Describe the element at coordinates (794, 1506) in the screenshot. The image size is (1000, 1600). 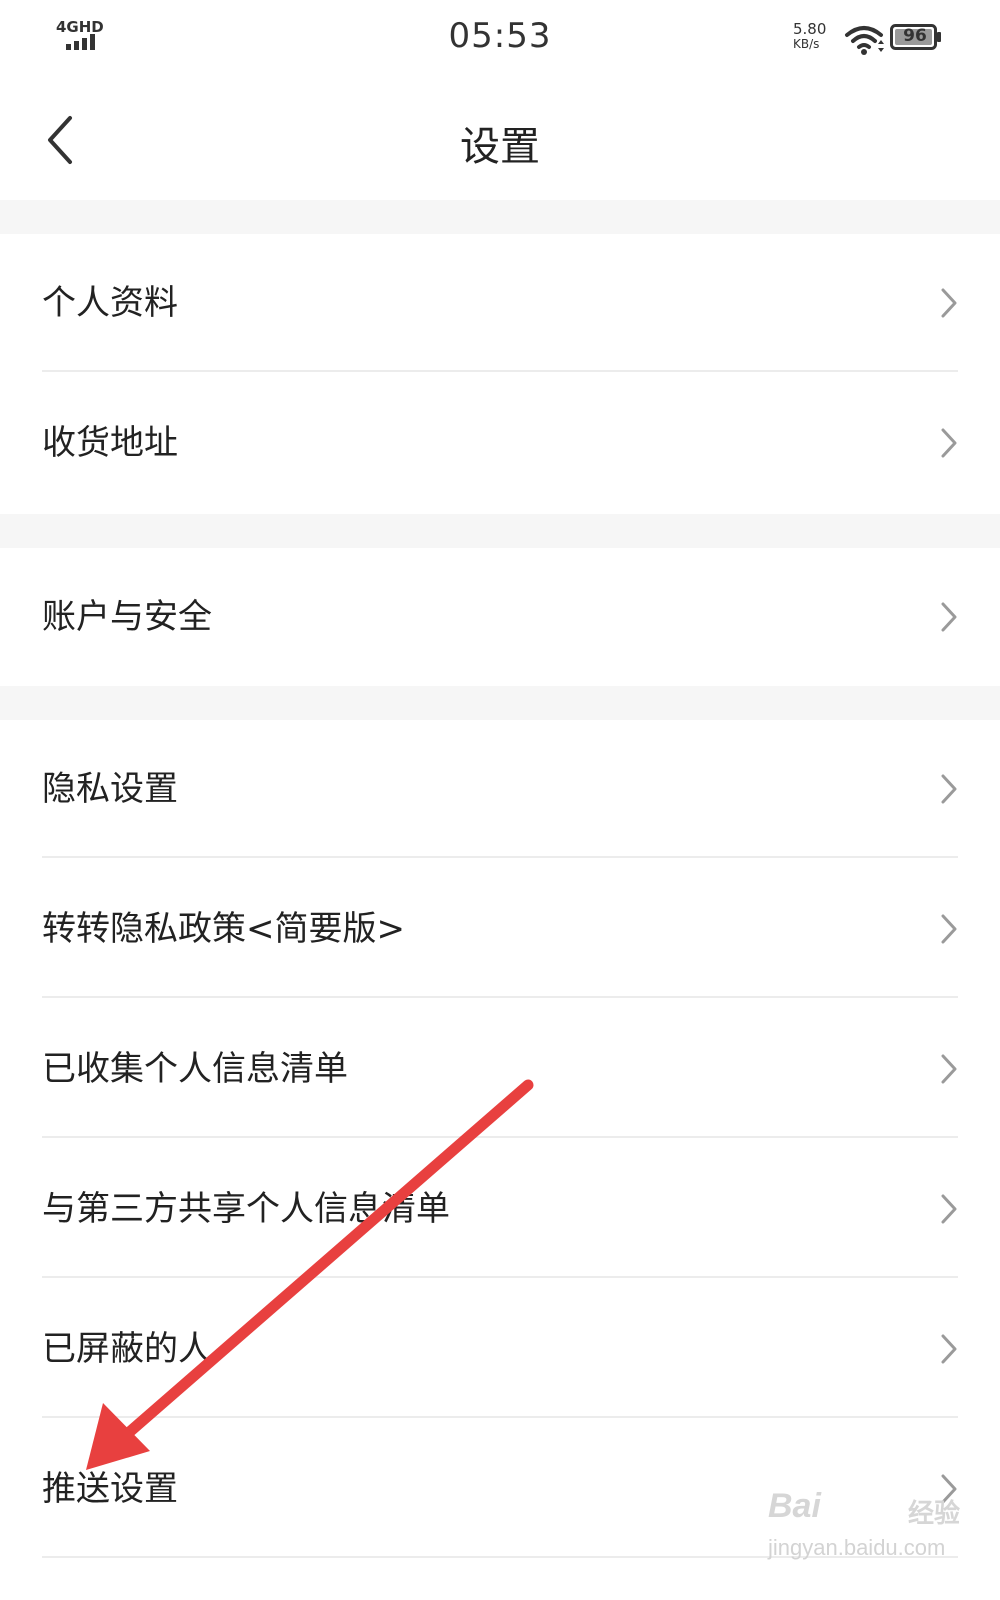
I see `watermark-brand: Bai` at that location.